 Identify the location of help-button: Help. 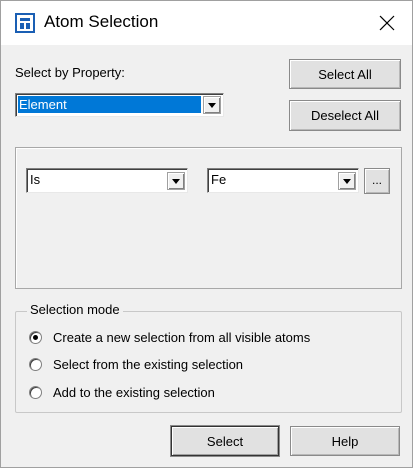
(345, 441).